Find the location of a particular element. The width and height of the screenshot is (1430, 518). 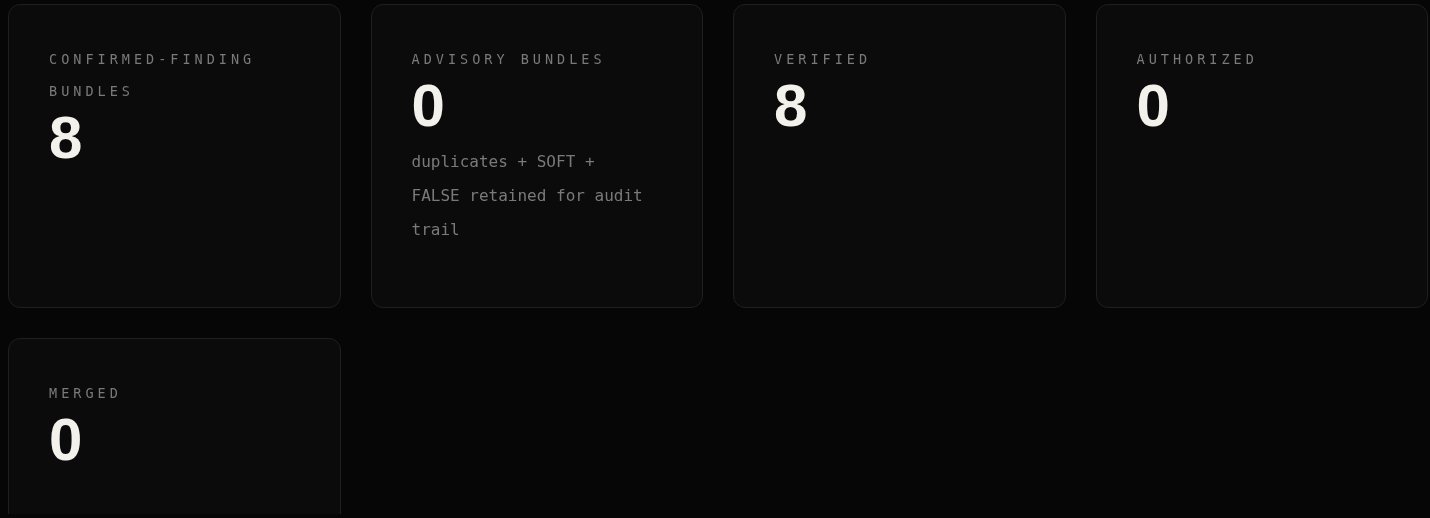

stat-label: AUTHORIZED is located at coordinates (1197, 59).